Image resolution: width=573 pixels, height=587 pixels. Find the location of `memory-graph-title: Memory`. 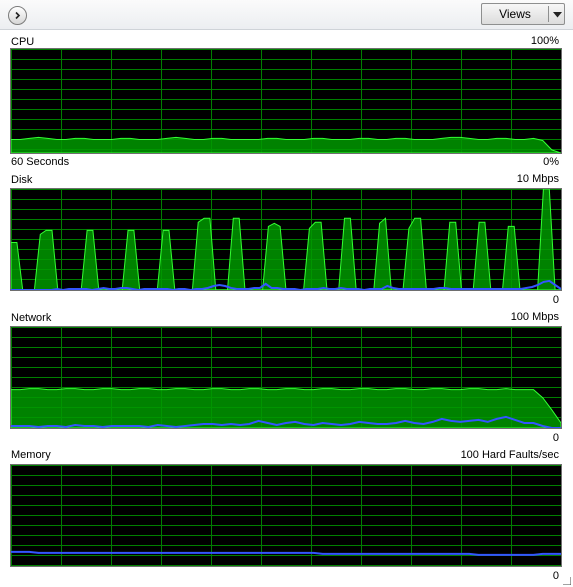

memory-graph-title: Memory is located at coordinates (31, 455).